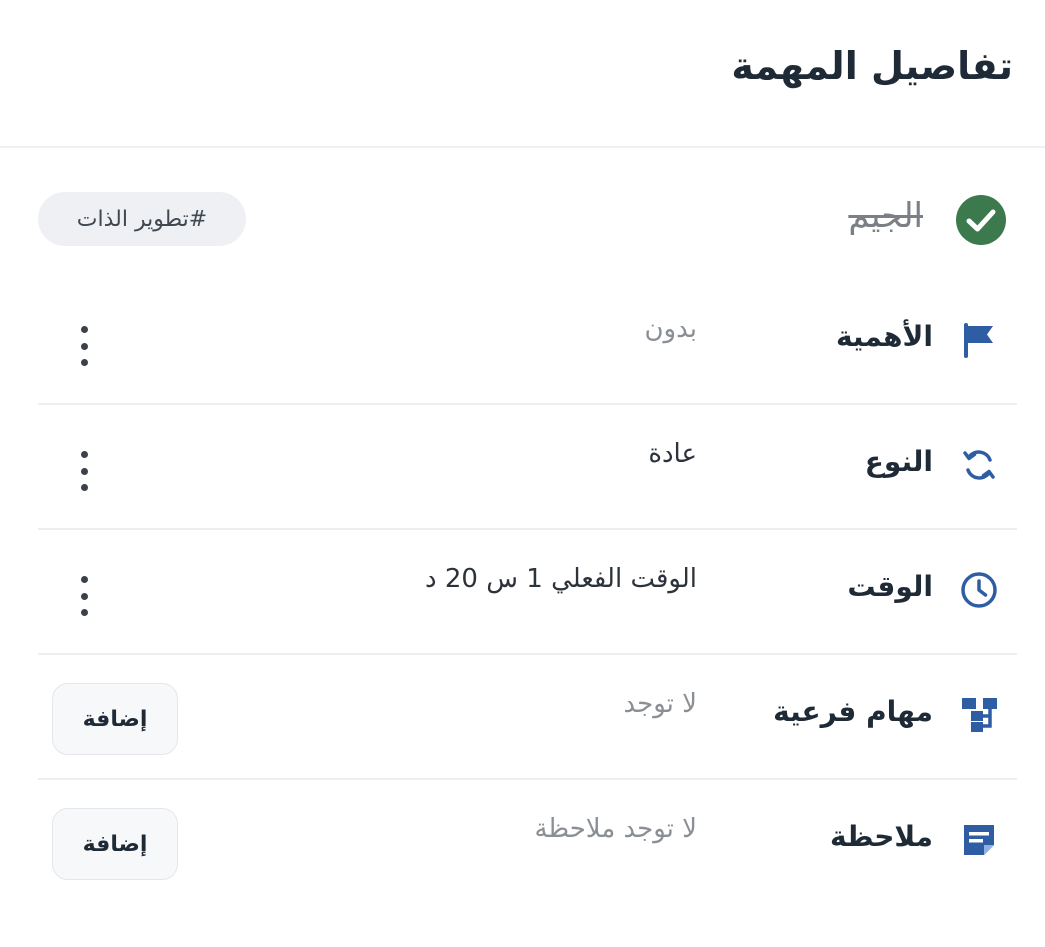 Image resolution: width=1045 pixels, height=947 pixels. What do you see at coordinates (142, 219) in the screenshot?
I see `tag-chip: #تطوير الذات` at bounding box center [142, 219].